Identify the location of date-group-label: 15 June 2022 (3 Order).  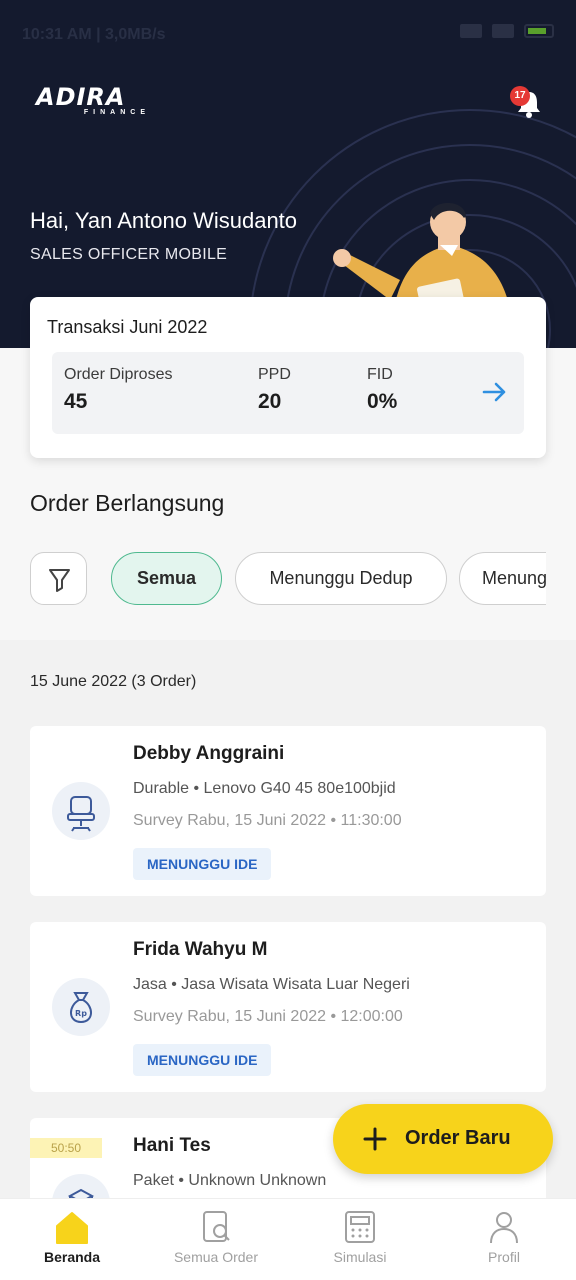
(113, 681).